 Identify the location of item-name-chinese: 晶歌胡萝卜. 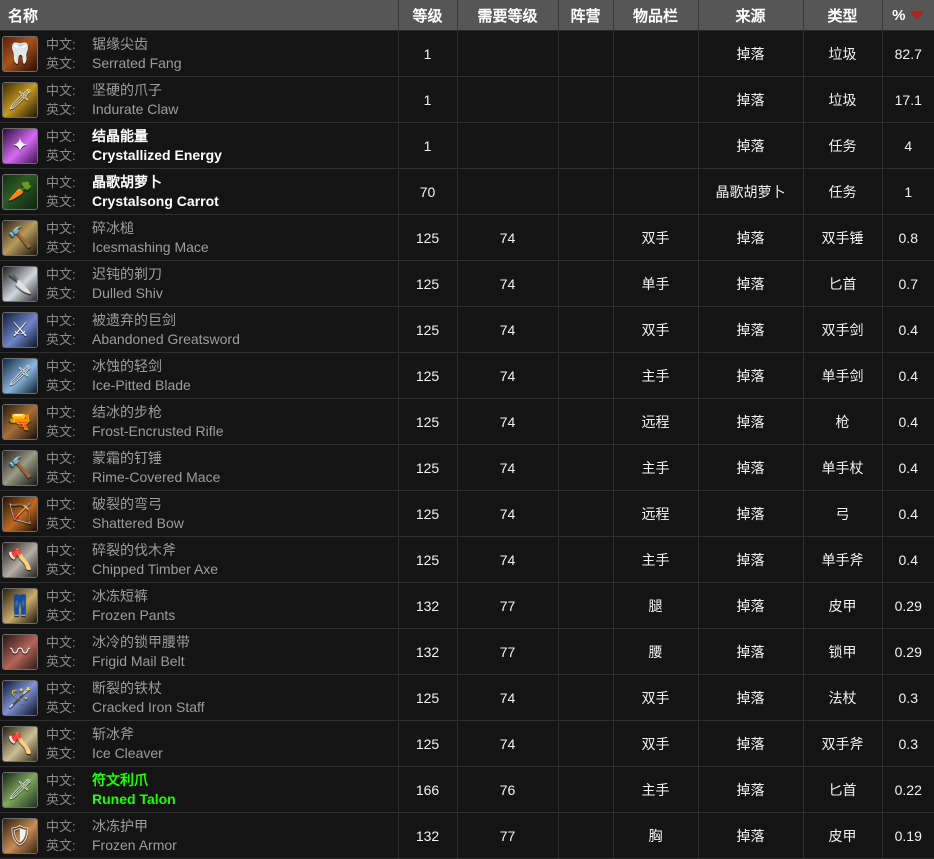
(127, 182).